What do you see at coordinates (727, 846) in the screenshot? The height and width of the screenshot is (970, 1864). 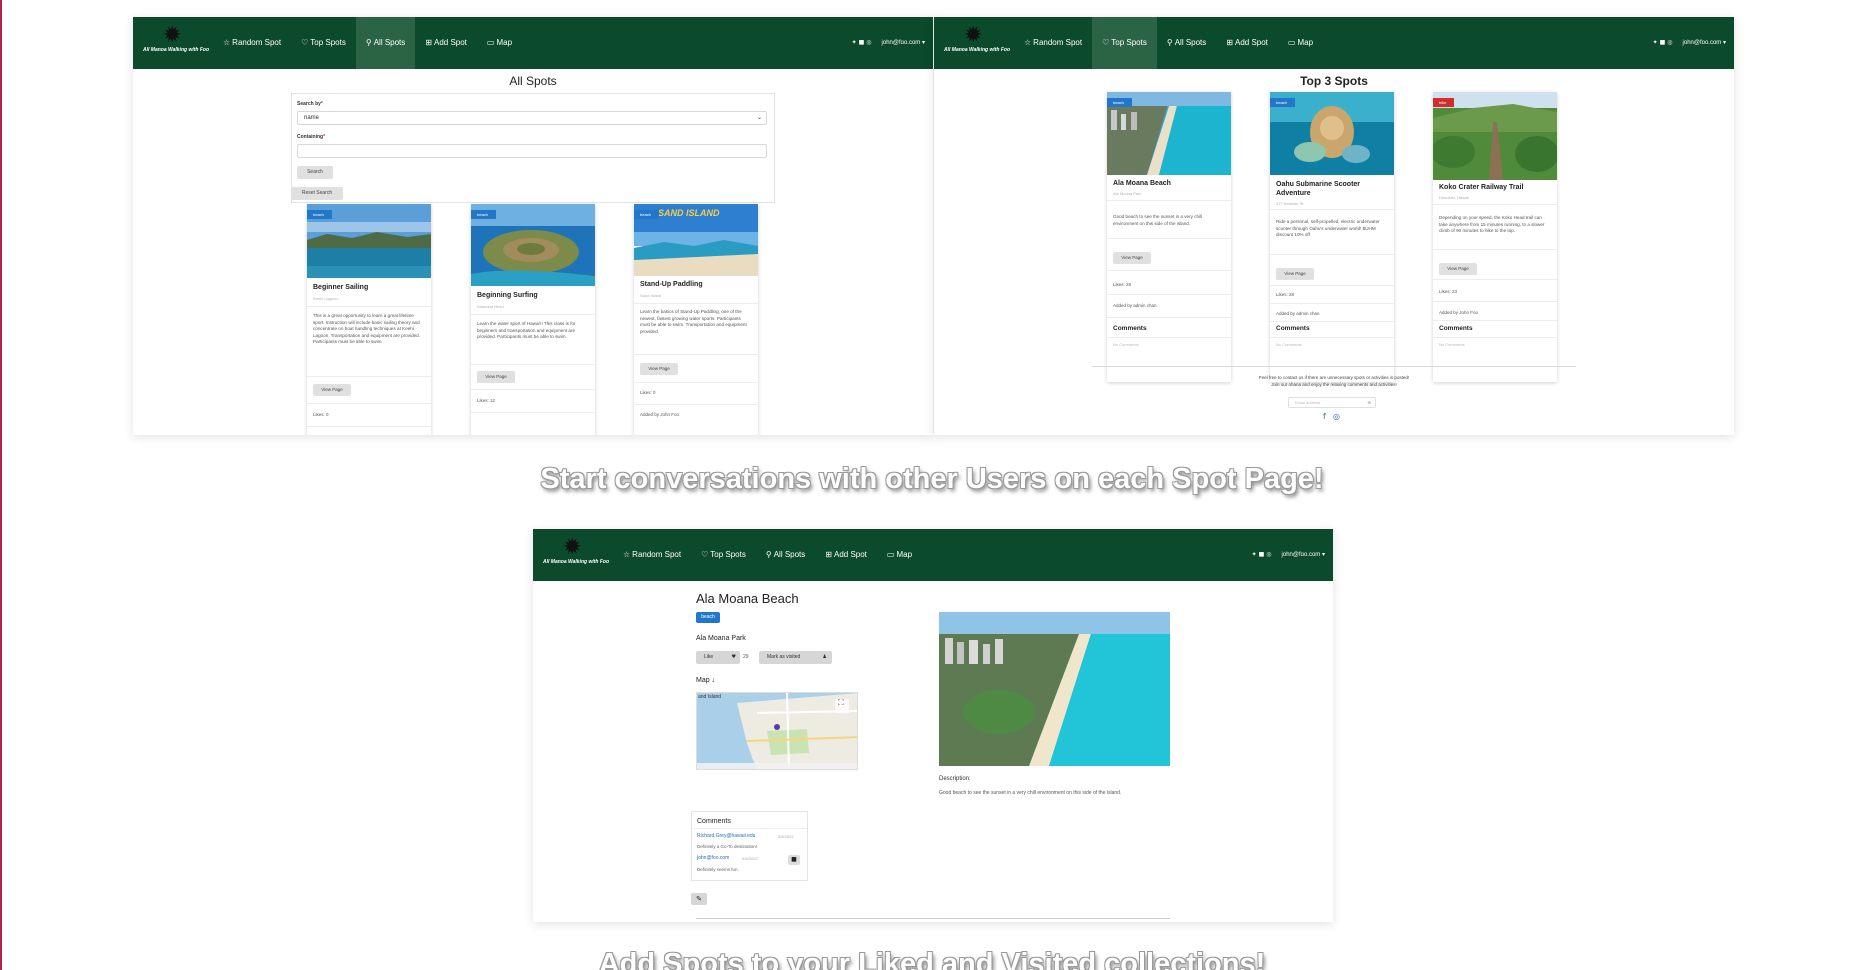 I see `comment-text: Definitely a Go-To destination!` at bounding box center [727, 846].